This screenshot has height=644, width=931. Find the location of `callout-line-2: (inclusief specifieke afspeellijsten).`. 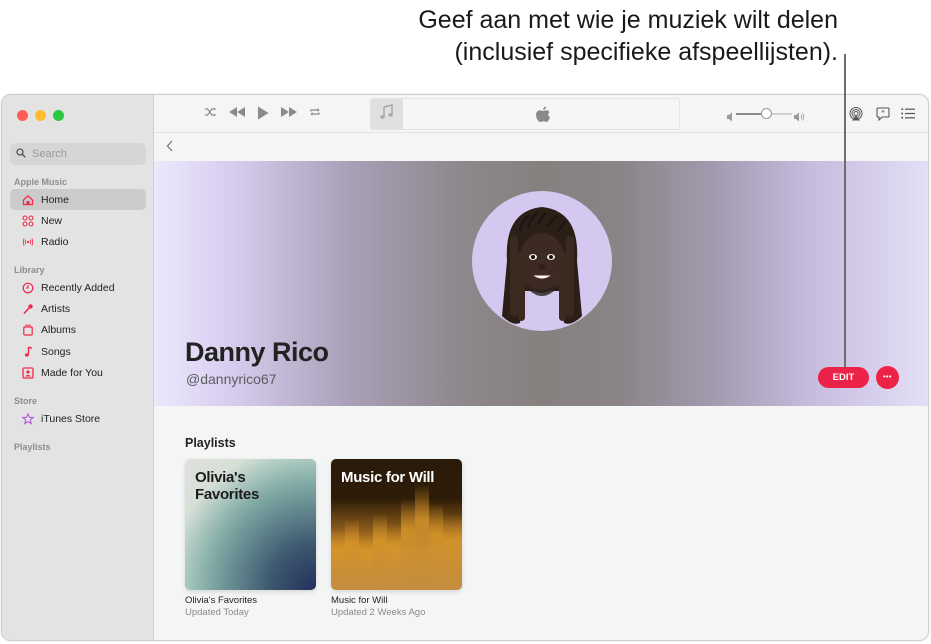

callout-line-2: (inclusief specifieke afspeellijsten). is located at coordinates (646, 52).